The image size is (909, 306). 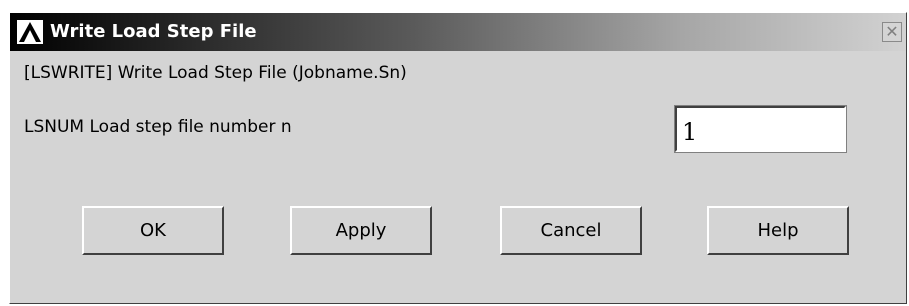 What do you see at coordinates (778, 230) in the screenshot?
I see `help-button: Help` at bounding box center [778, 230].